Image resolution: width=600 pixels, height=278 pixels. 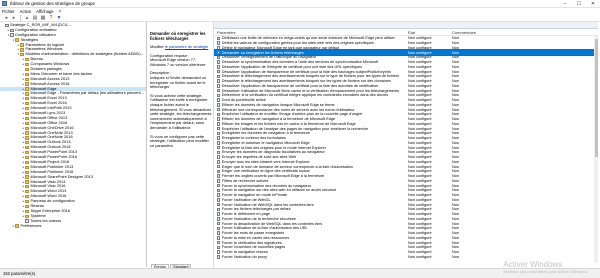 What do you see at coordinates (8, 11) in the screenshot?
I see `menu-fichier: Fichier` at bounding box center [8, 11].